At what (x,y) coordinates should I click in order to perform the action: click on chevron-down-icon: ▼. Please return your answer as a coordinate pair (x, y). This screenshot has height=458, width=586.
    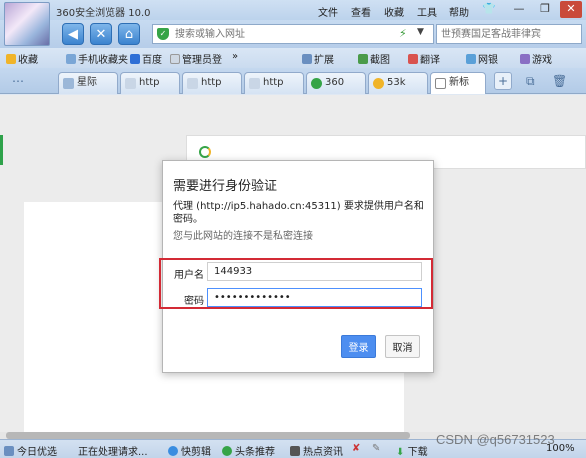
    Looking at the image, I should click on (420, 32).